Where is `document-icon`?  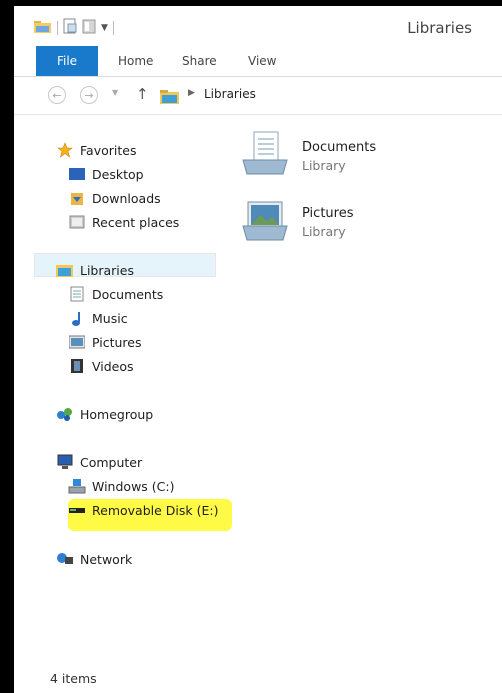 document-icon is located at coordinates (77, 294).